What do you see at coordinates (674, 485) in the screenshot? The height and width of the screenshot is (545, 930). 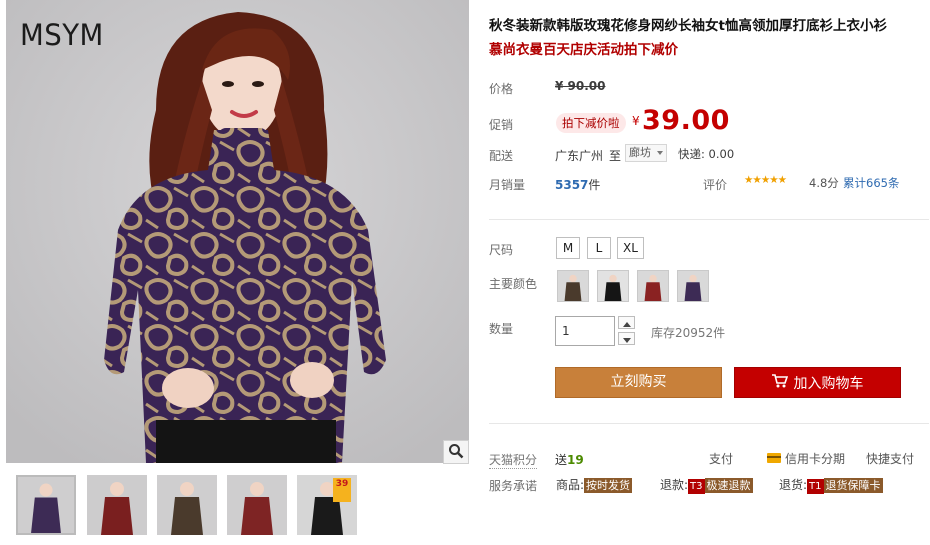 I see `service-return-label: 退款:` at bounding box center [674, 485].